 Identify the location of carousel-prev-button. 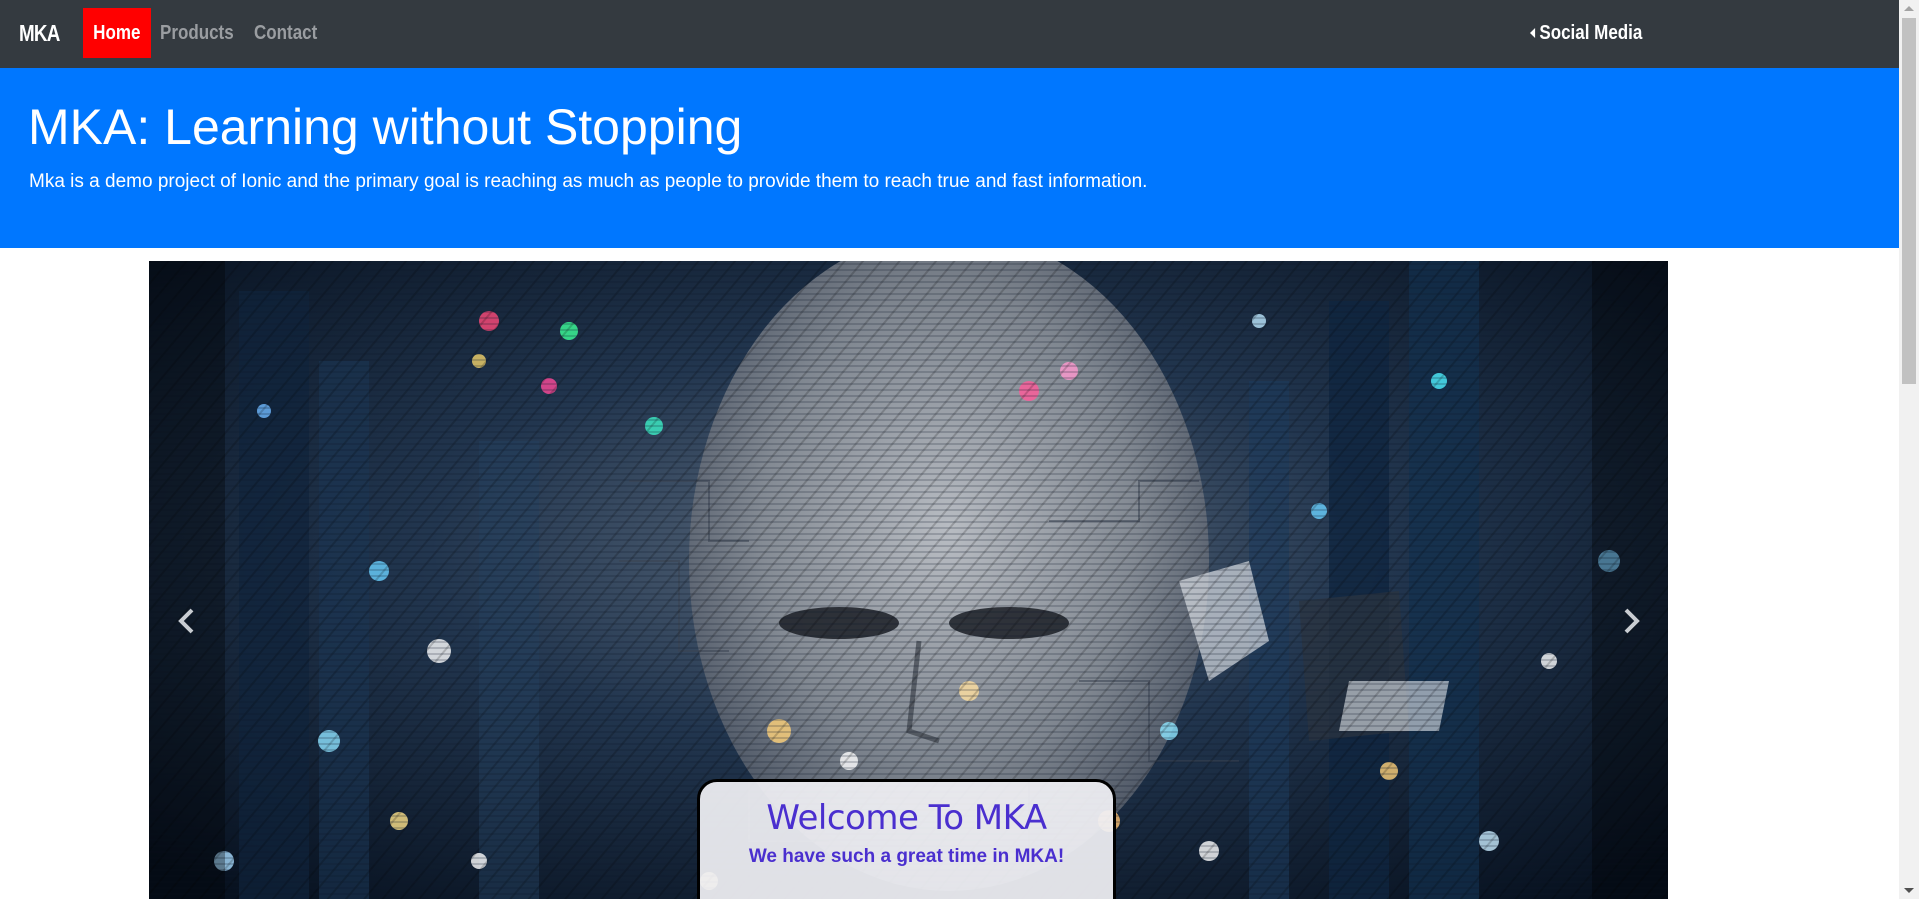
(187, 621).